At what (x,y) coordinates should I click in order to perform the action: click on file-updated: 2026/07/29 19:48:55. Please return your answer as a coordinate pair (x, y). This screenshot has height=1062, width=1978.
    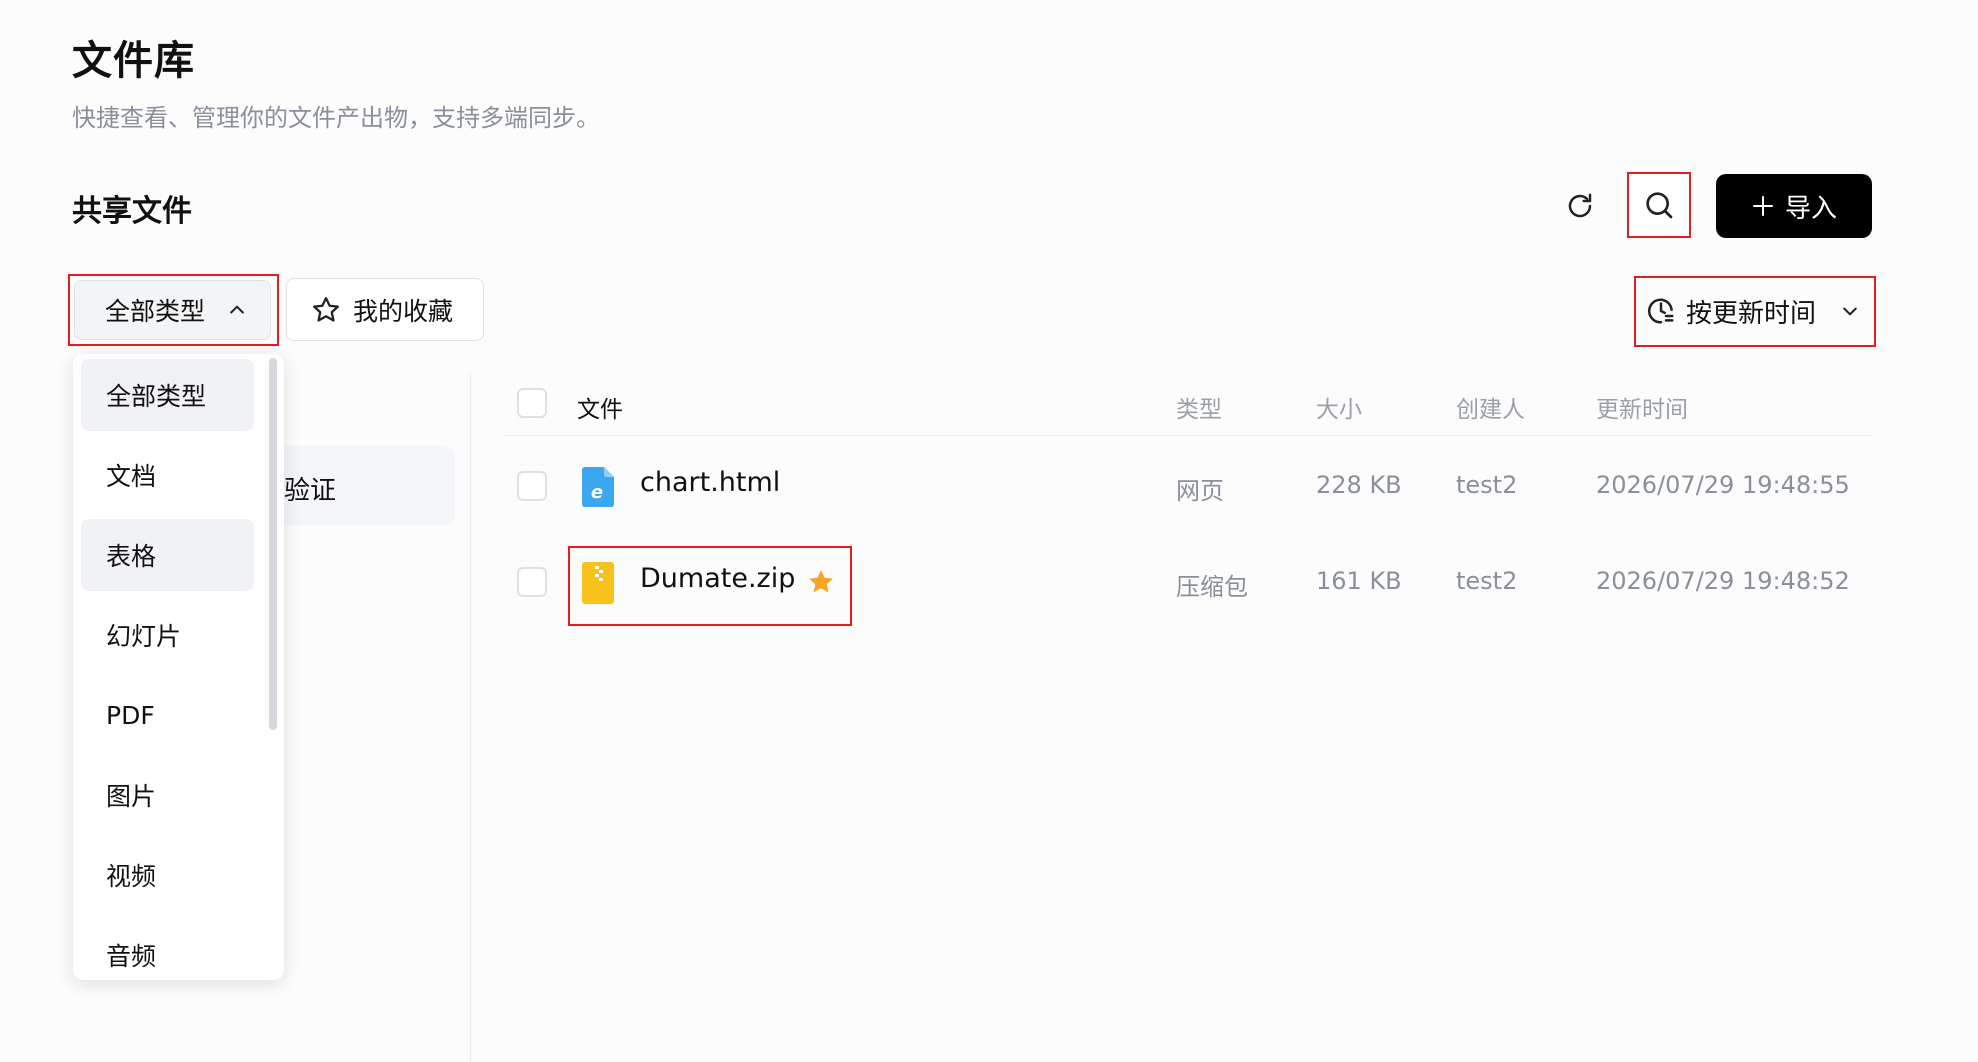
    Looking at the image, I should click on (1723, 485).